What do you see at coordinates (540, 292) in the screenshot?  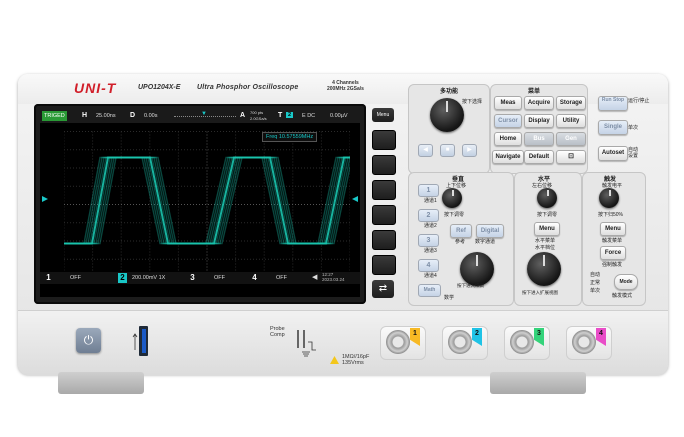 I see `zoom-label: 按下进入扩展视图` at bounding box center [540, 292].